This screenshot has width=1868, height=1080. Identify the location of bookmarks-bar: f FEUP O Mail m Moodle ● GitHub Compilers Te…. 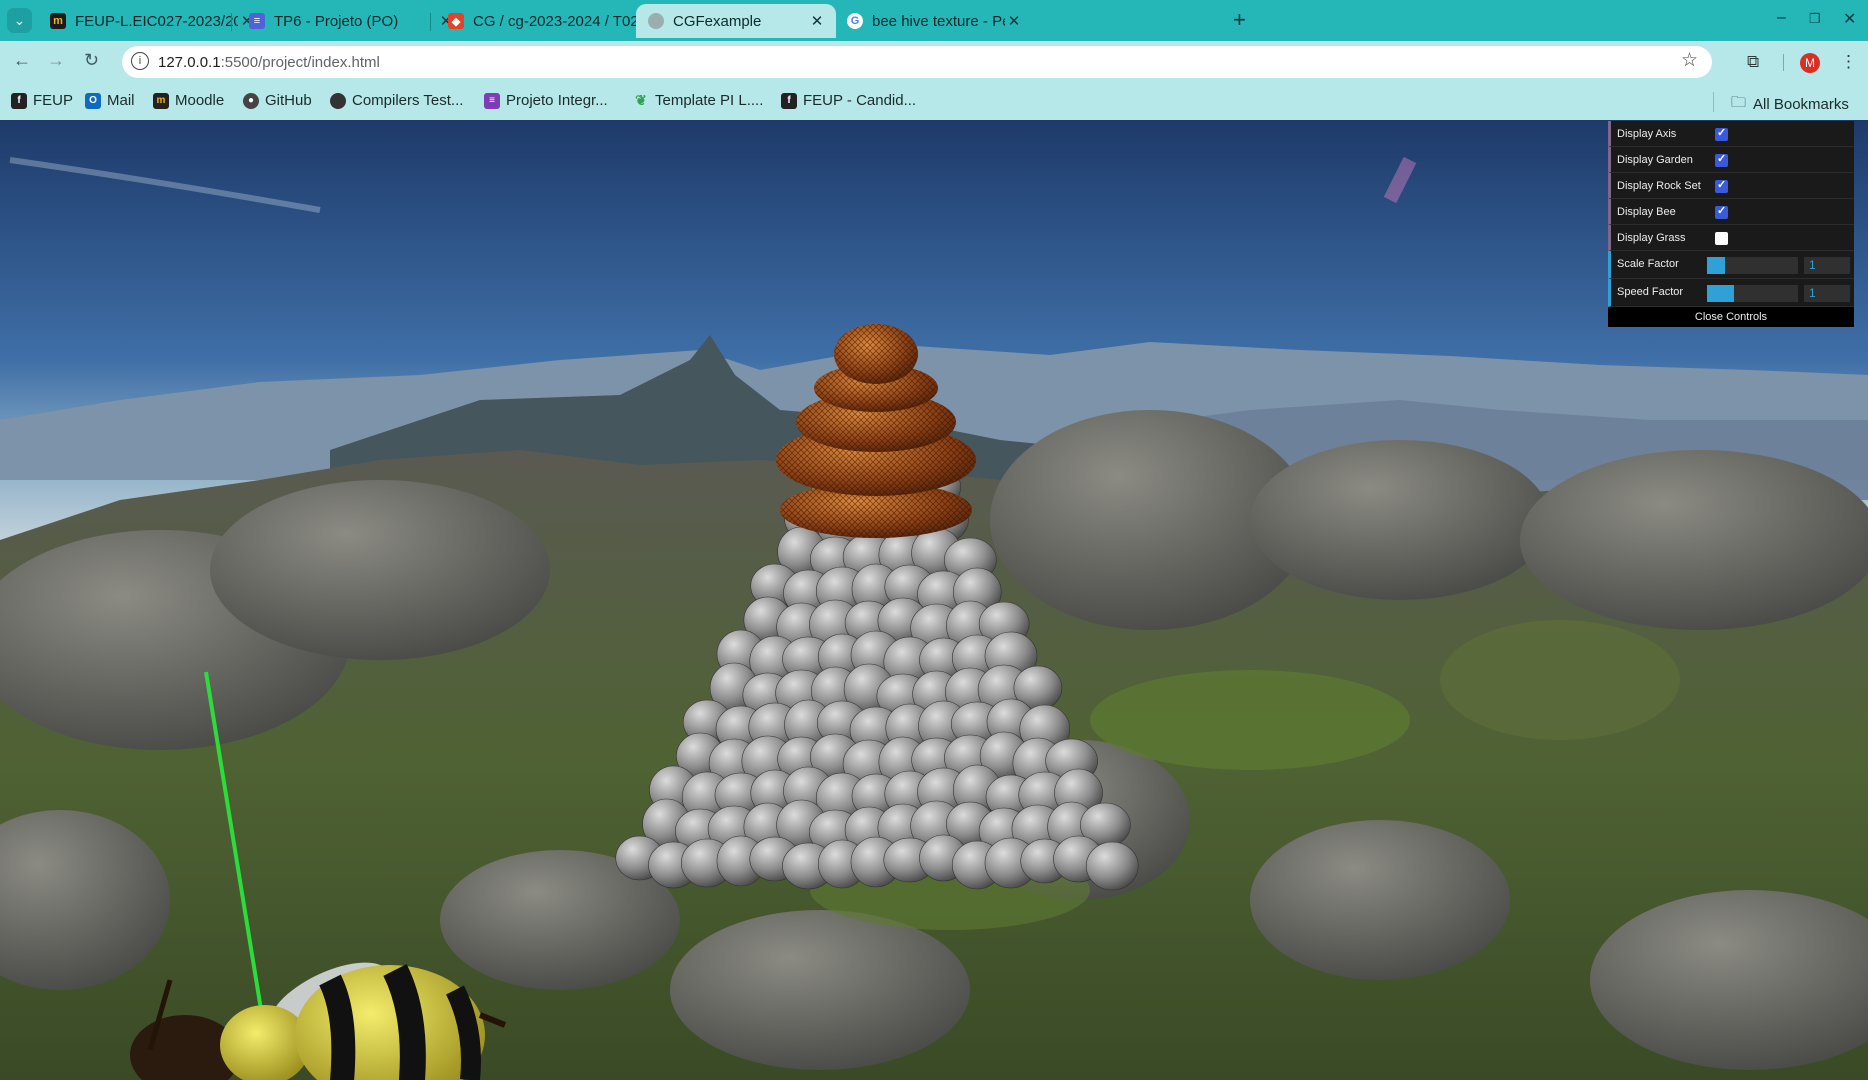
(934, 101).